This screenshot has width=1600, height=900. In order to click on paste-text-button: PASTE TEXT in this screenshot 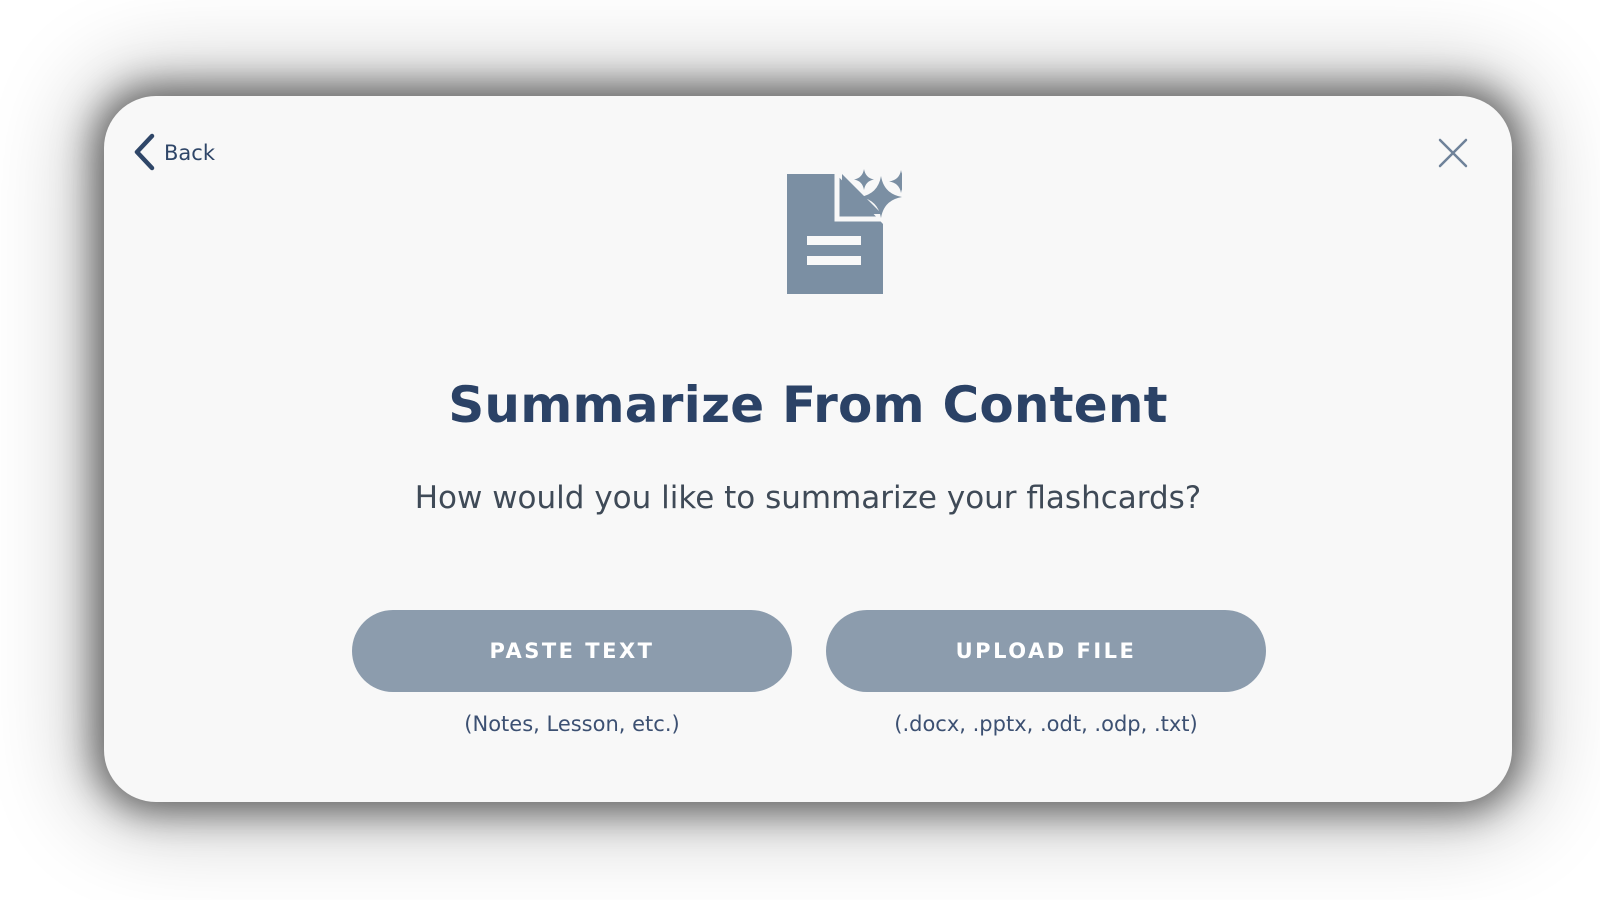, I will do `click(572, 651)`.